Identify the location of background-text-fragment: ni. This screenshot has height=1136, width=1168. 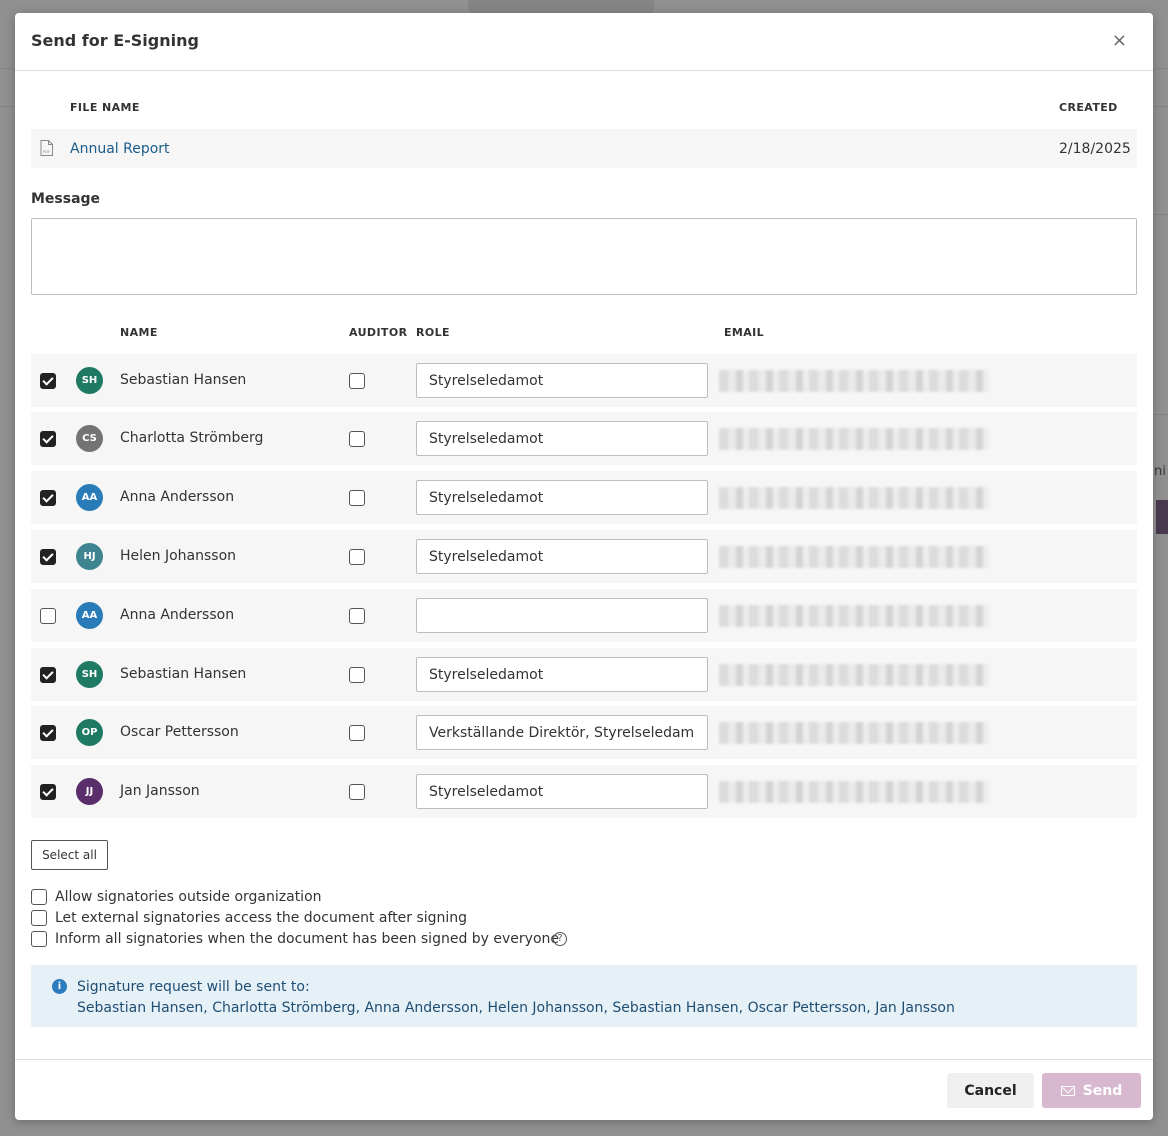
(1160, 471).